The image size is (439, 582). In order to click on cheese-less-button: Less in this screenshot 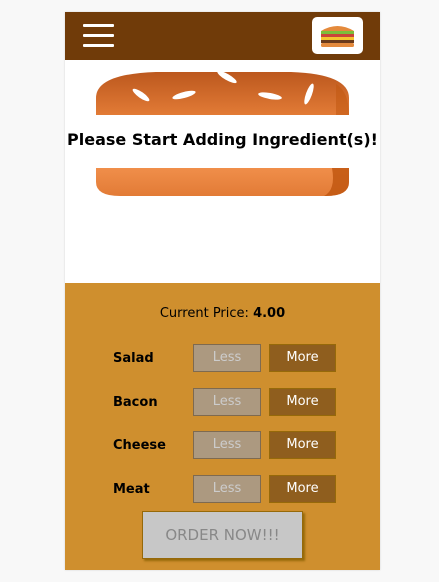, I will do `click(227, 445)`.